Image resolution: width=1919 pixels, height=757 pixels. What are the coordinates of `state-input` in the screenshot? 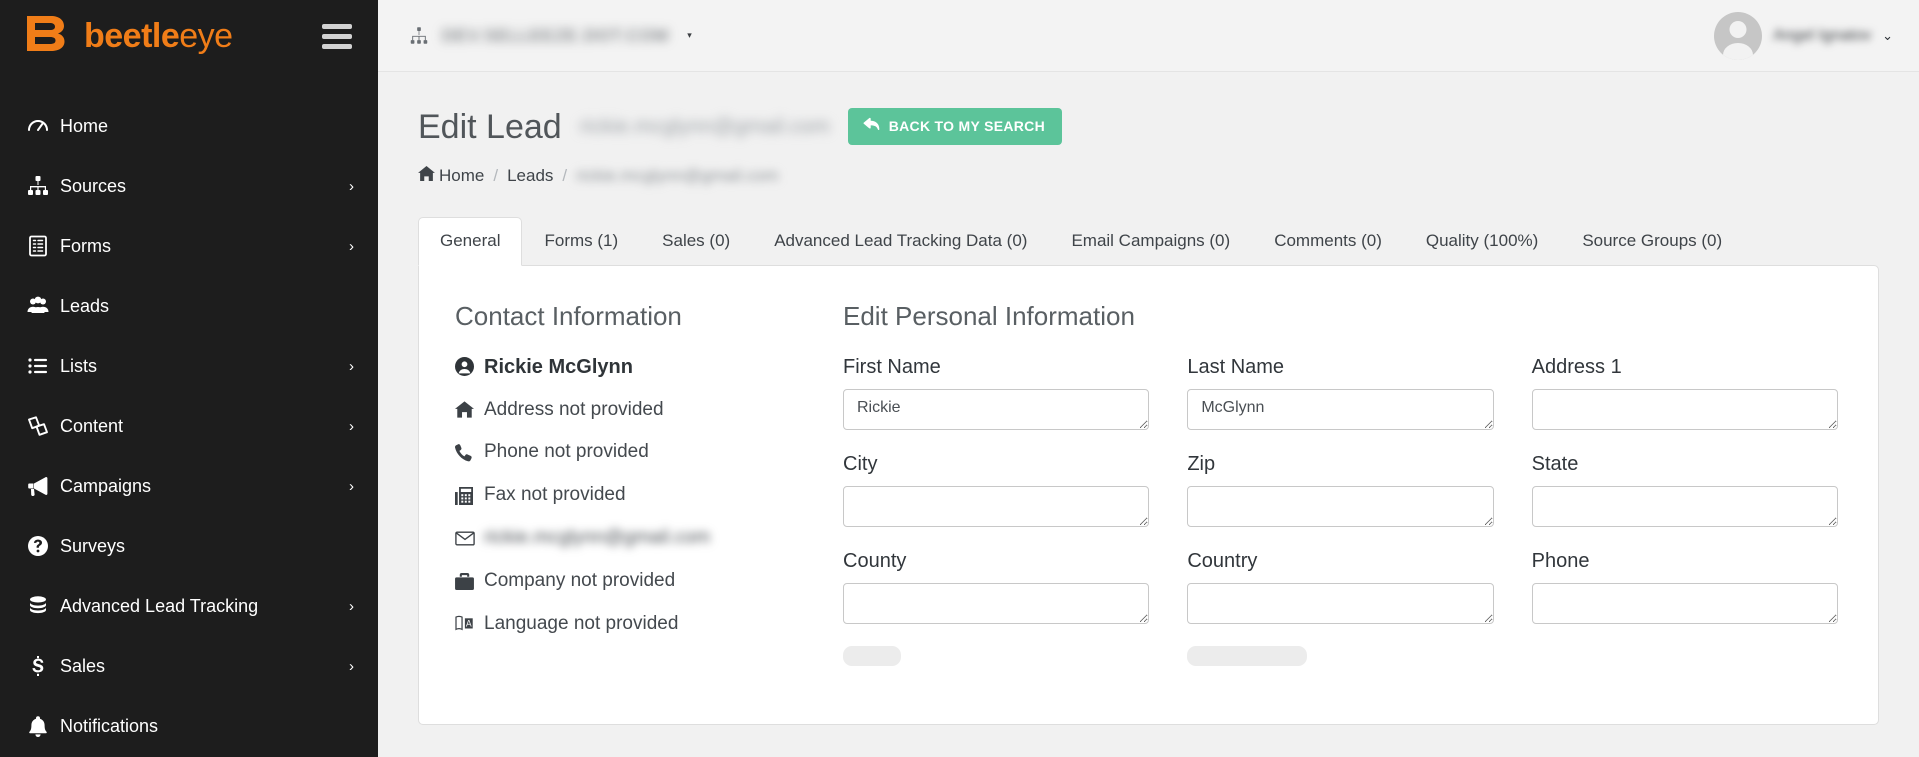 It's located at (1684, 506).